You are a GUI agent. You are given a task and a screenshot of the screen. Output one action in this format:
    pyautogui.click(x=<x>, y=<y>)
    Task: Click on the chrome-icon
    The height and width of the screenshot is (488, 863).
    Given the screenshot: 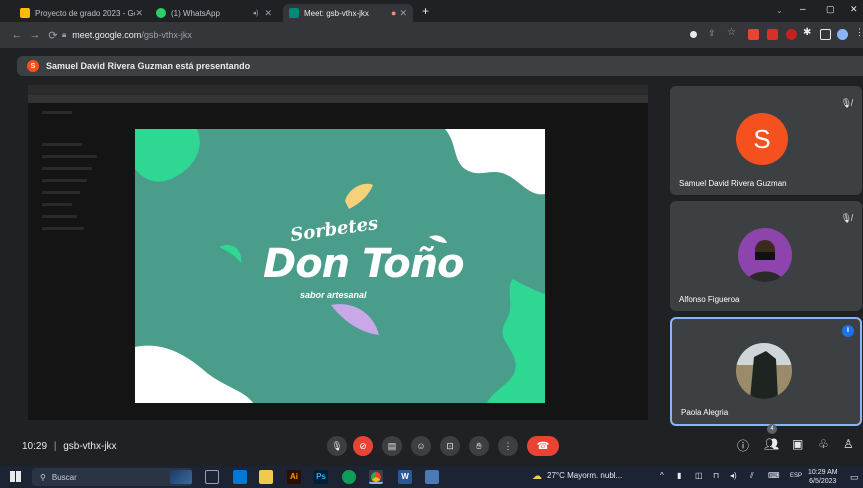 What is the action you would take?
    pyautogui.click(x=376, y=477)
    